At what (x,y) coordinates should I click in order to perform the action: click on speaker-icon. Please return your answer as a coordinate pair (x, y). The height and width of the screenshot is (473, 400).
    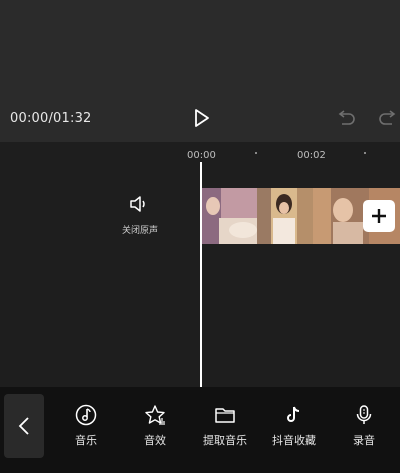
    Looking at the image, I should click on (137, 204).